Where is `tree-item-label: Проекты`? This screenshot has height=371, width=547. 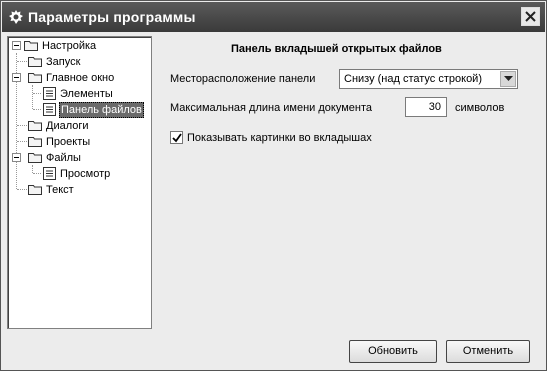
tree-item-label: Проекты is located at coordinates (68, 141).